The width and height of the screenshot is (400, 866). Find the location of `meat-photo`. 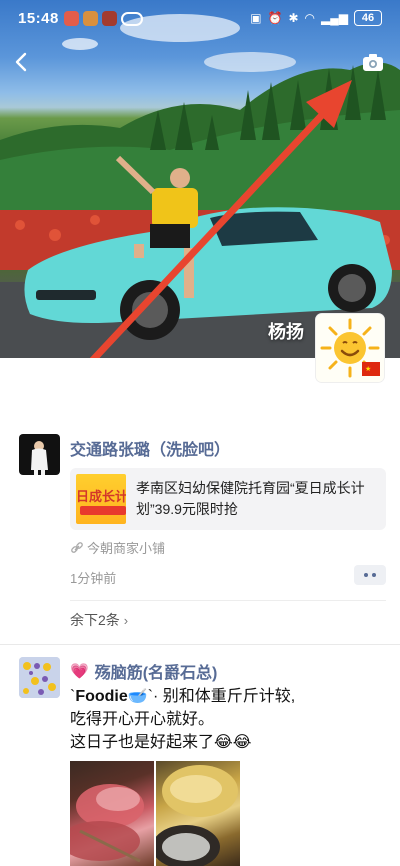

meat-photo is located at coordinates (107, 823).